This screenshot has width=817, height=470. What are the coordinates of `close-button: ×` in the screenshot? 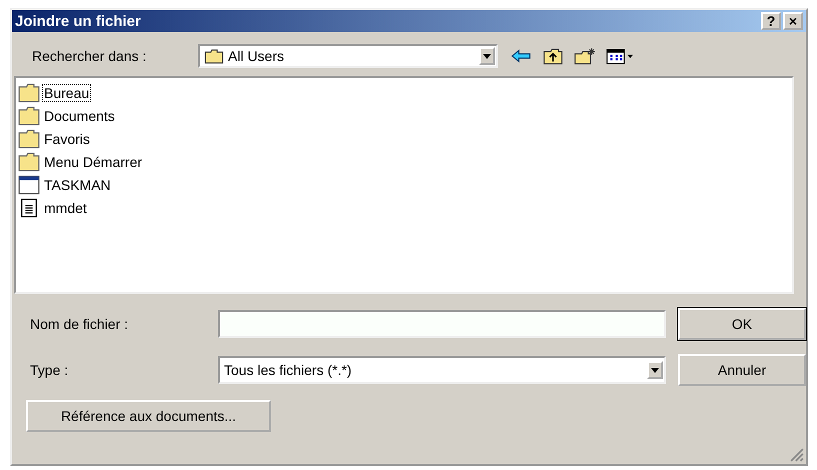 It's located at (793, 21).